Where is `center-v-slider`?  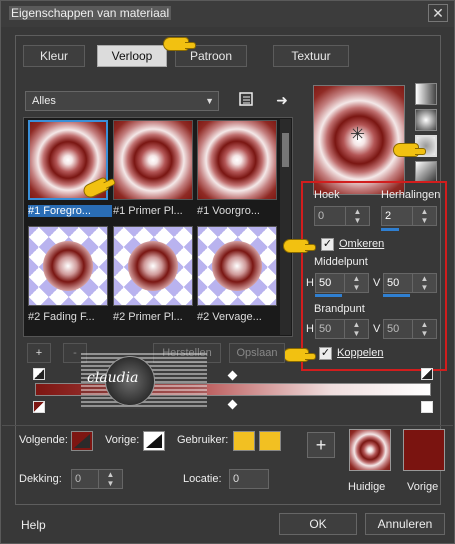
center-v-slider is located at coordinates (396, 295).